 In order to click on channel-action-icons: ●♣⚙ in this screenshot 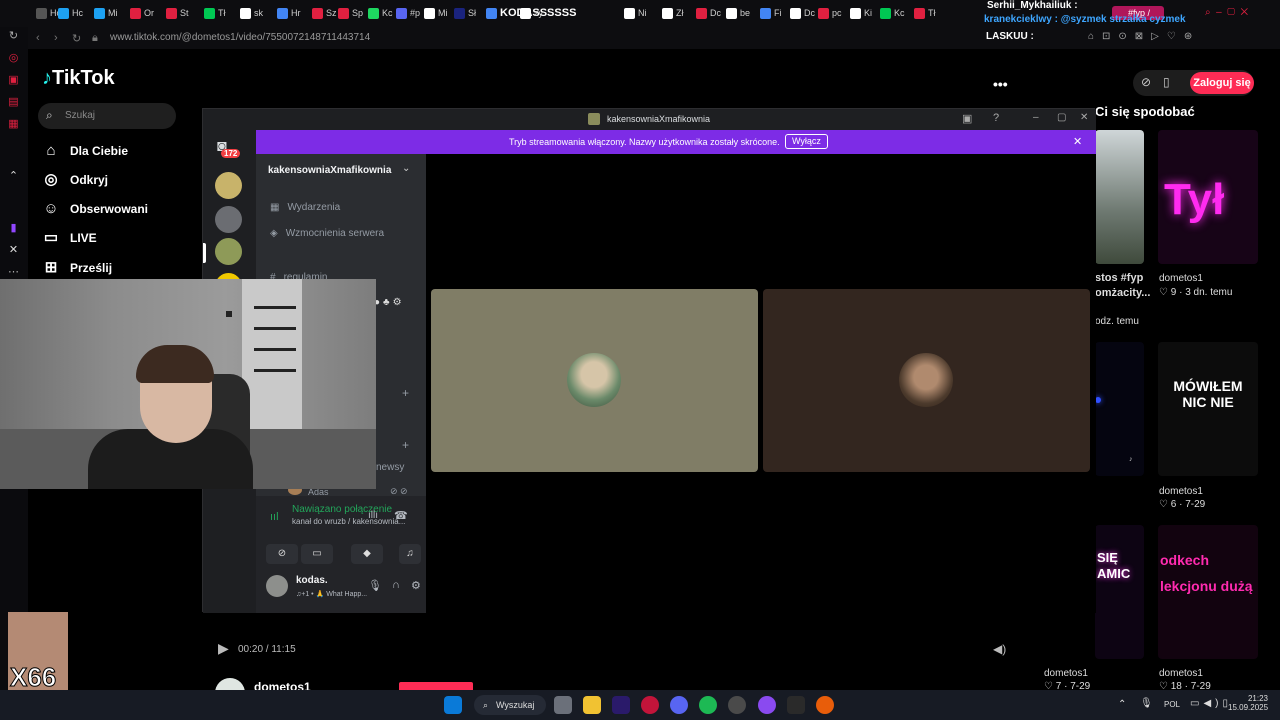, I will do `click(389, 302)`.